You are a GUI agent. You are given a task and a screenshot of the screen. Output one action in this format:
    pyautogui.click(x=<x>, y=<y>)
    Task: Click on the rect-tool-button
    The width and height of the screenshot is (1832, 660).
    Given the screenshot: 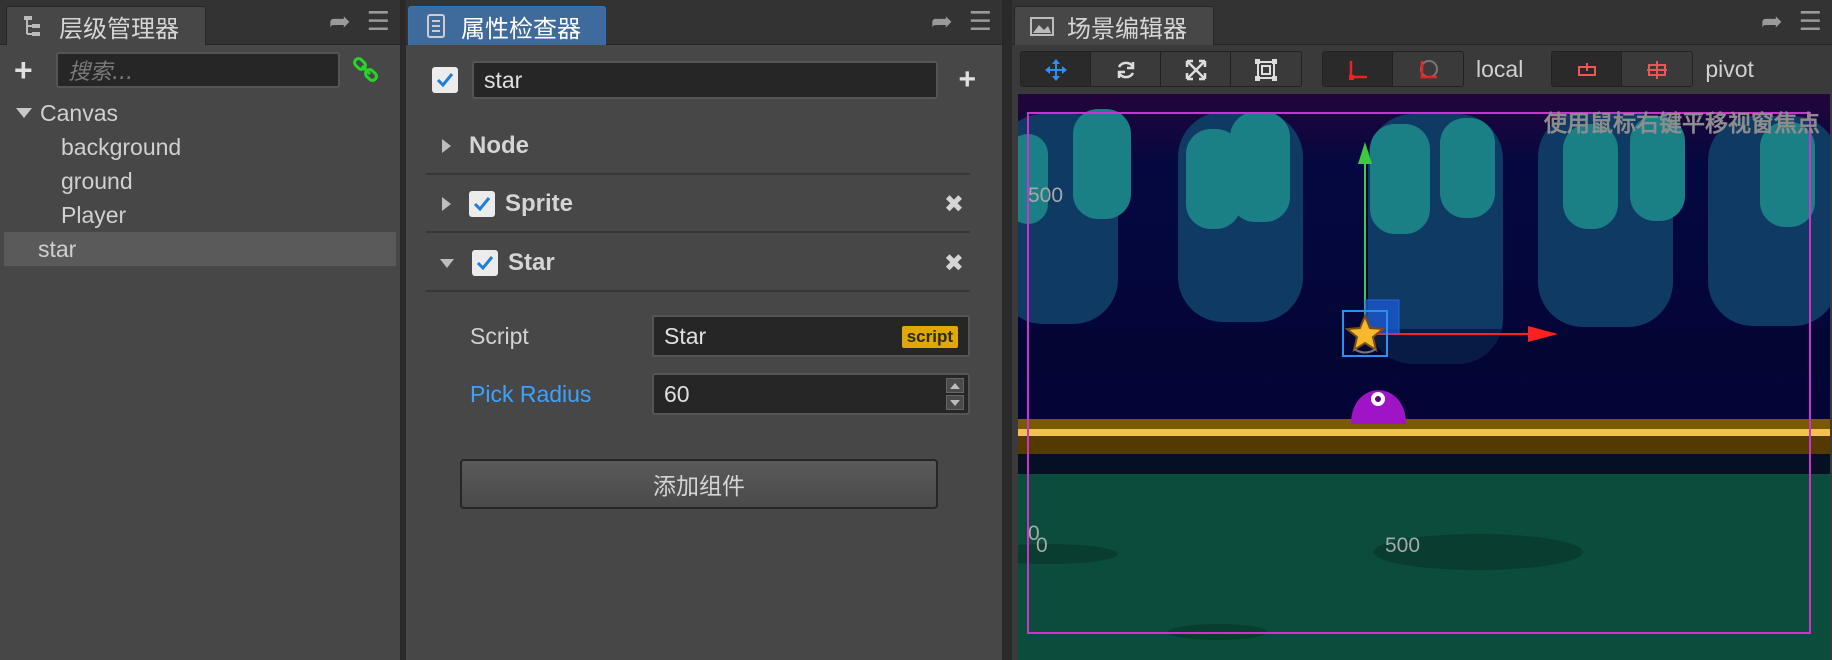 What is the action you would take?
    pyautogui.click(x=1266, y=69)
    